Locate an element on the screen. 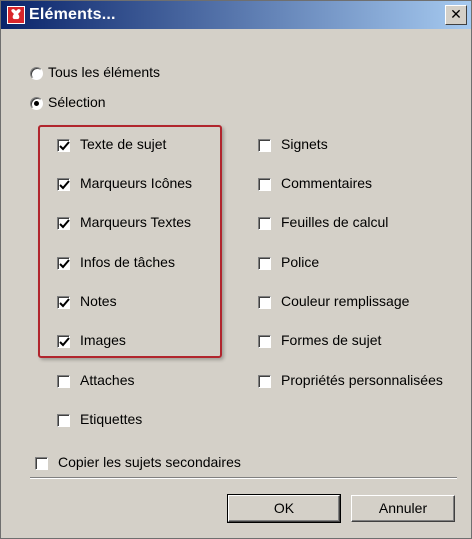  checkbox-comments-label: Commentaires is located at coordinates (326, 183).